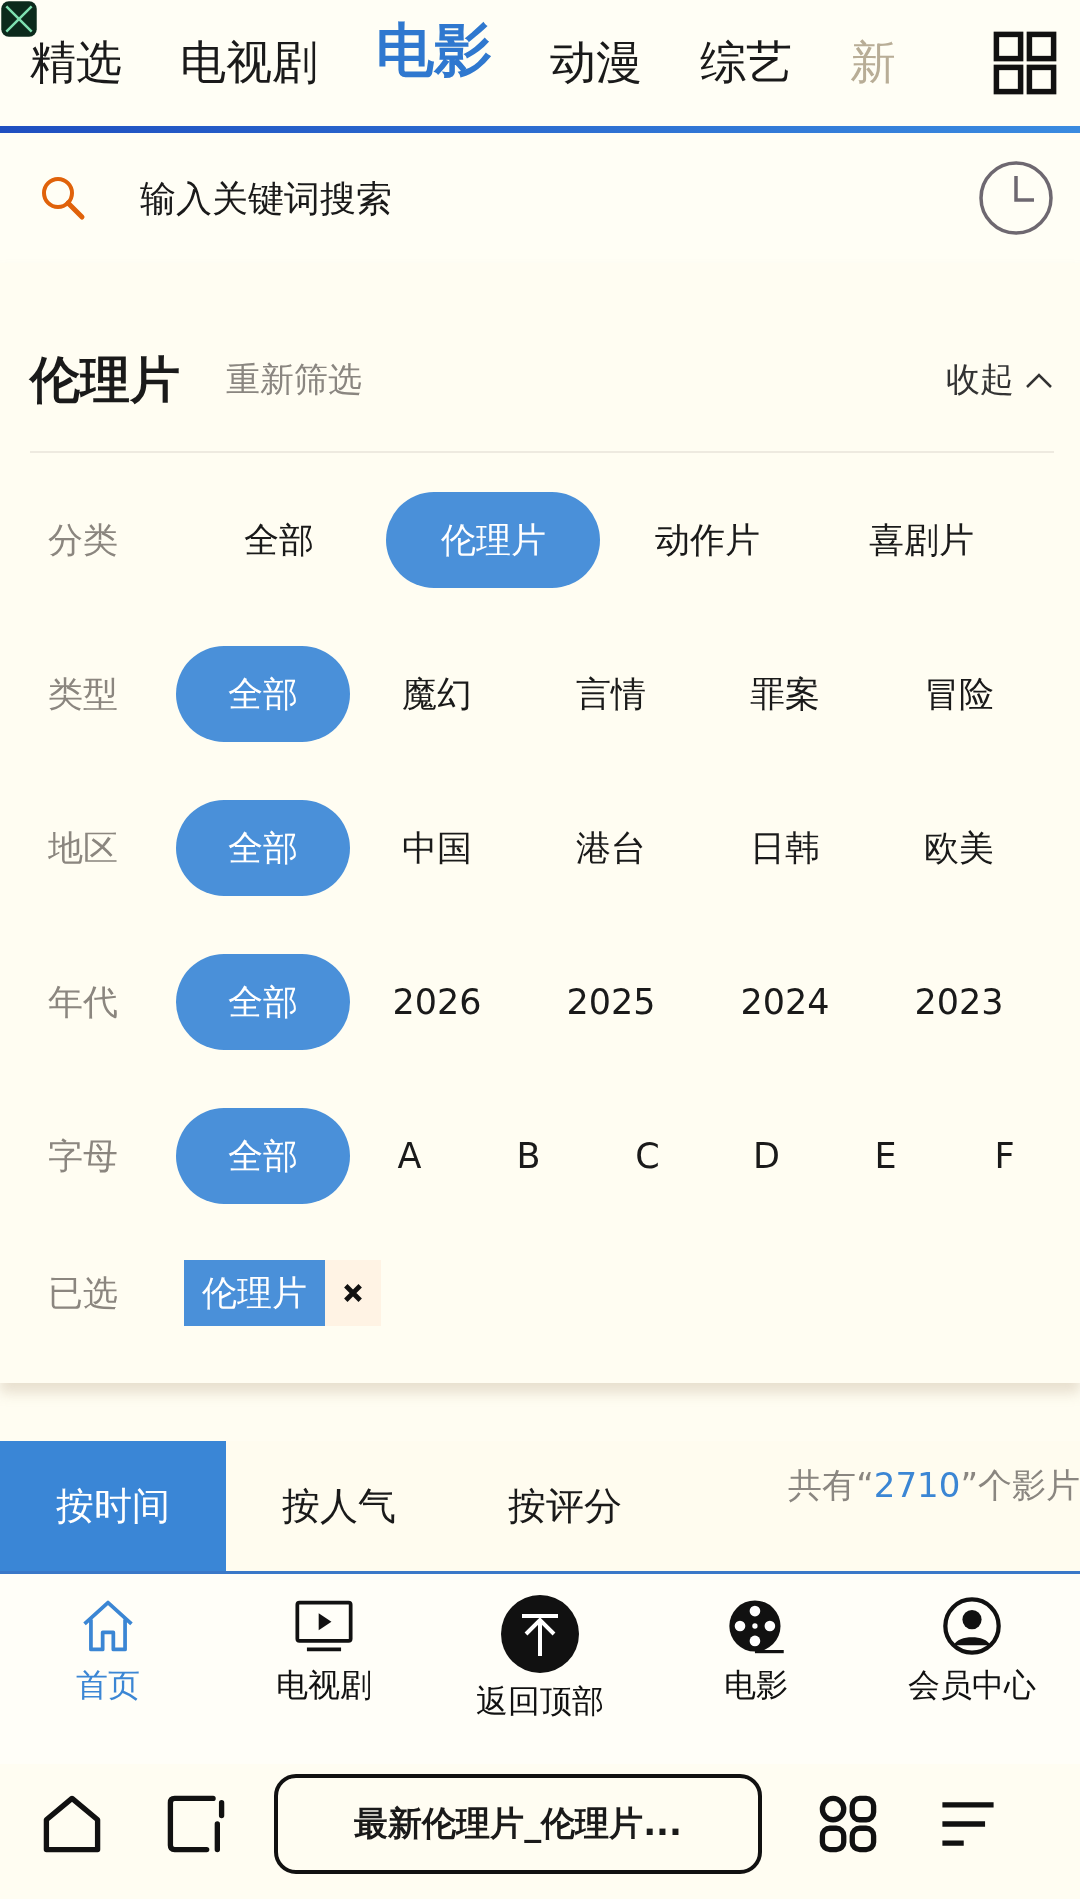 This screenshot has height=1899, width=1080. Describe the element at coordinates (766, 1156) in the screenshot. I see `filter-option: D` at that location.